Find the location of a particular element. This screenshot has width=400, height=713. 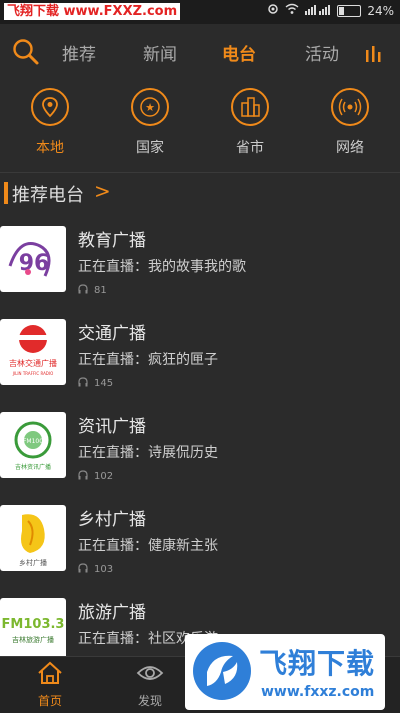

station-logo: FM103.3 吉林旅游广播 is located at coordinates (33, 631).